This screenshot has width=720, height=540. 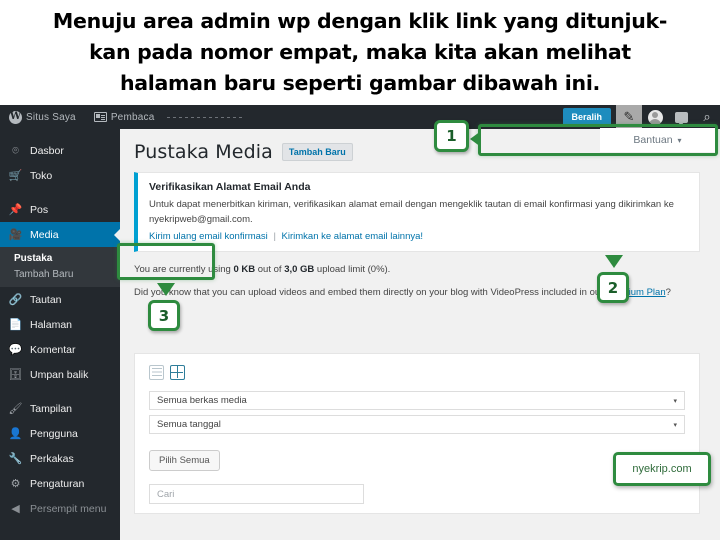 What do you see at coordinates (51, 117) in the screenshot?
I see `admin-bar-site-label: Situs Saya` at bounding box center [51, 117].